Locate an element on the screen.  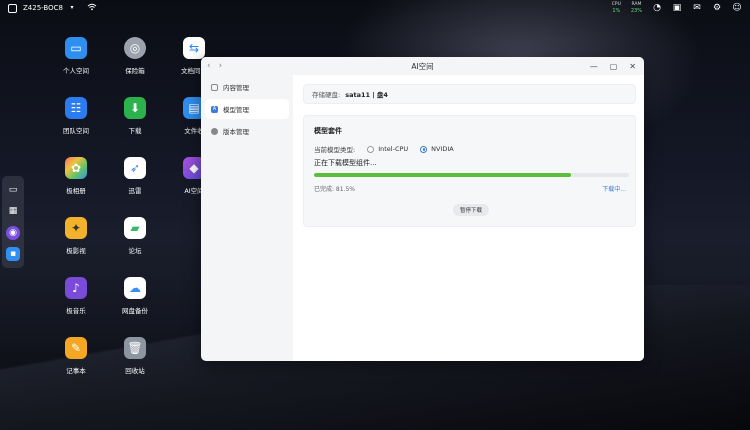
desktop-icon-notepad: ✎ 记事本 is located at coordinates (76, 356).